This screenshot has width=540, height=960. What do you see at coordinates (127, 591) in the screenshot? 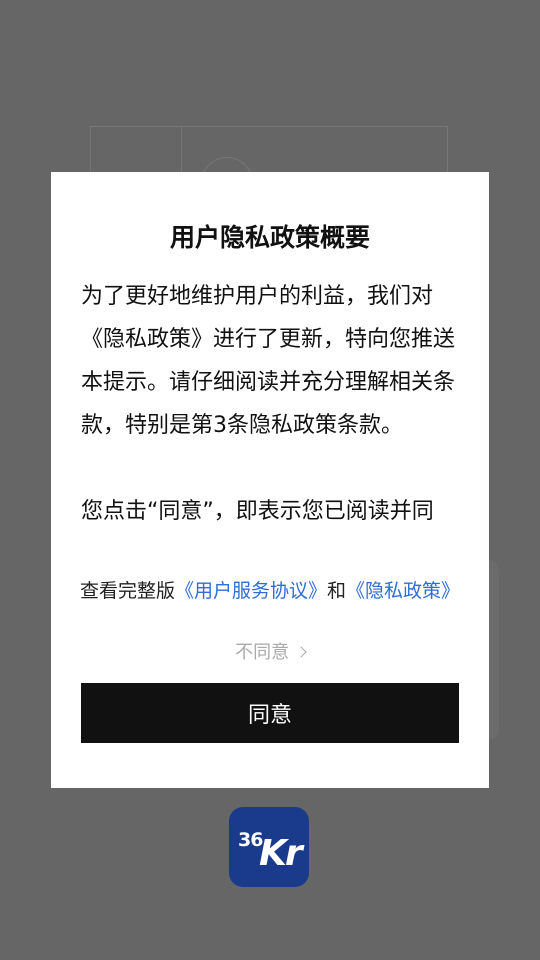
I see `links-prefix: 查看完整版` at bounding box center [127, 591].